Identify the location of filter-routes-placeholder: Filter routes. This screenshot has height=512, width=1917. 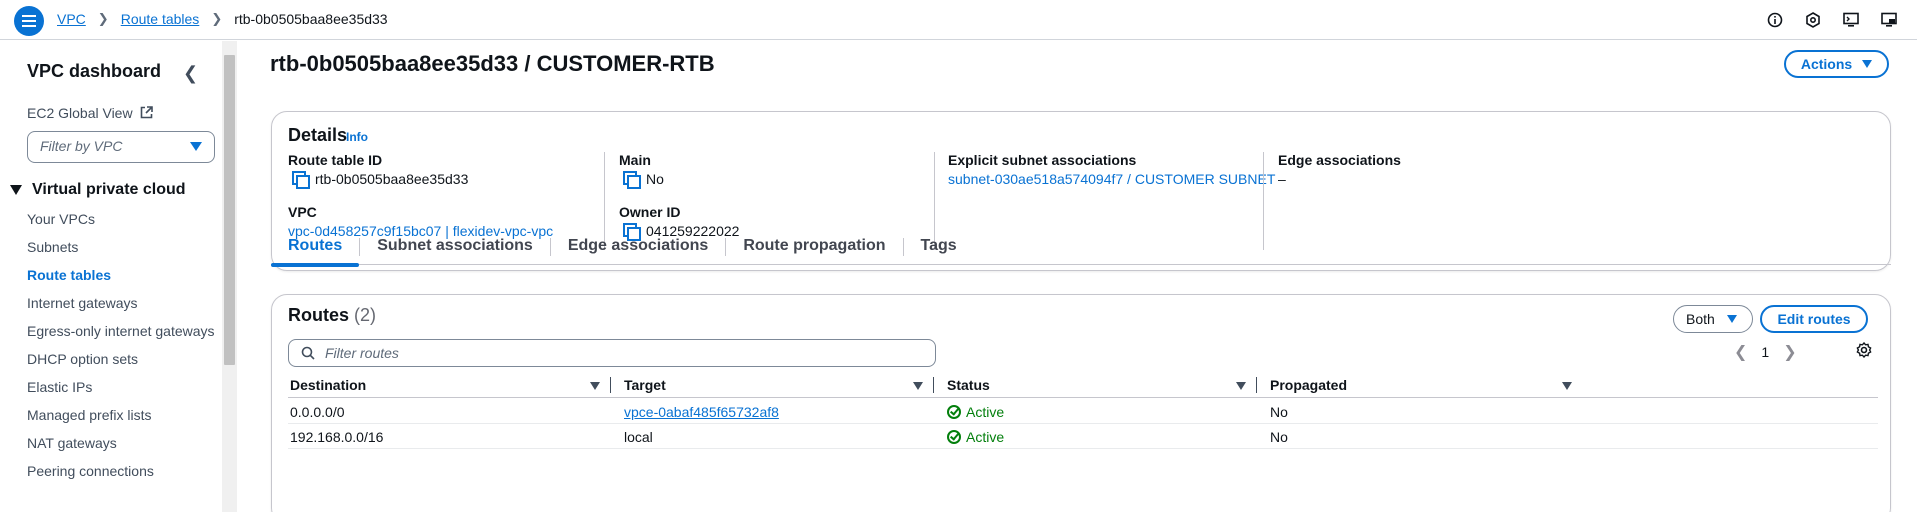
(362, 353).